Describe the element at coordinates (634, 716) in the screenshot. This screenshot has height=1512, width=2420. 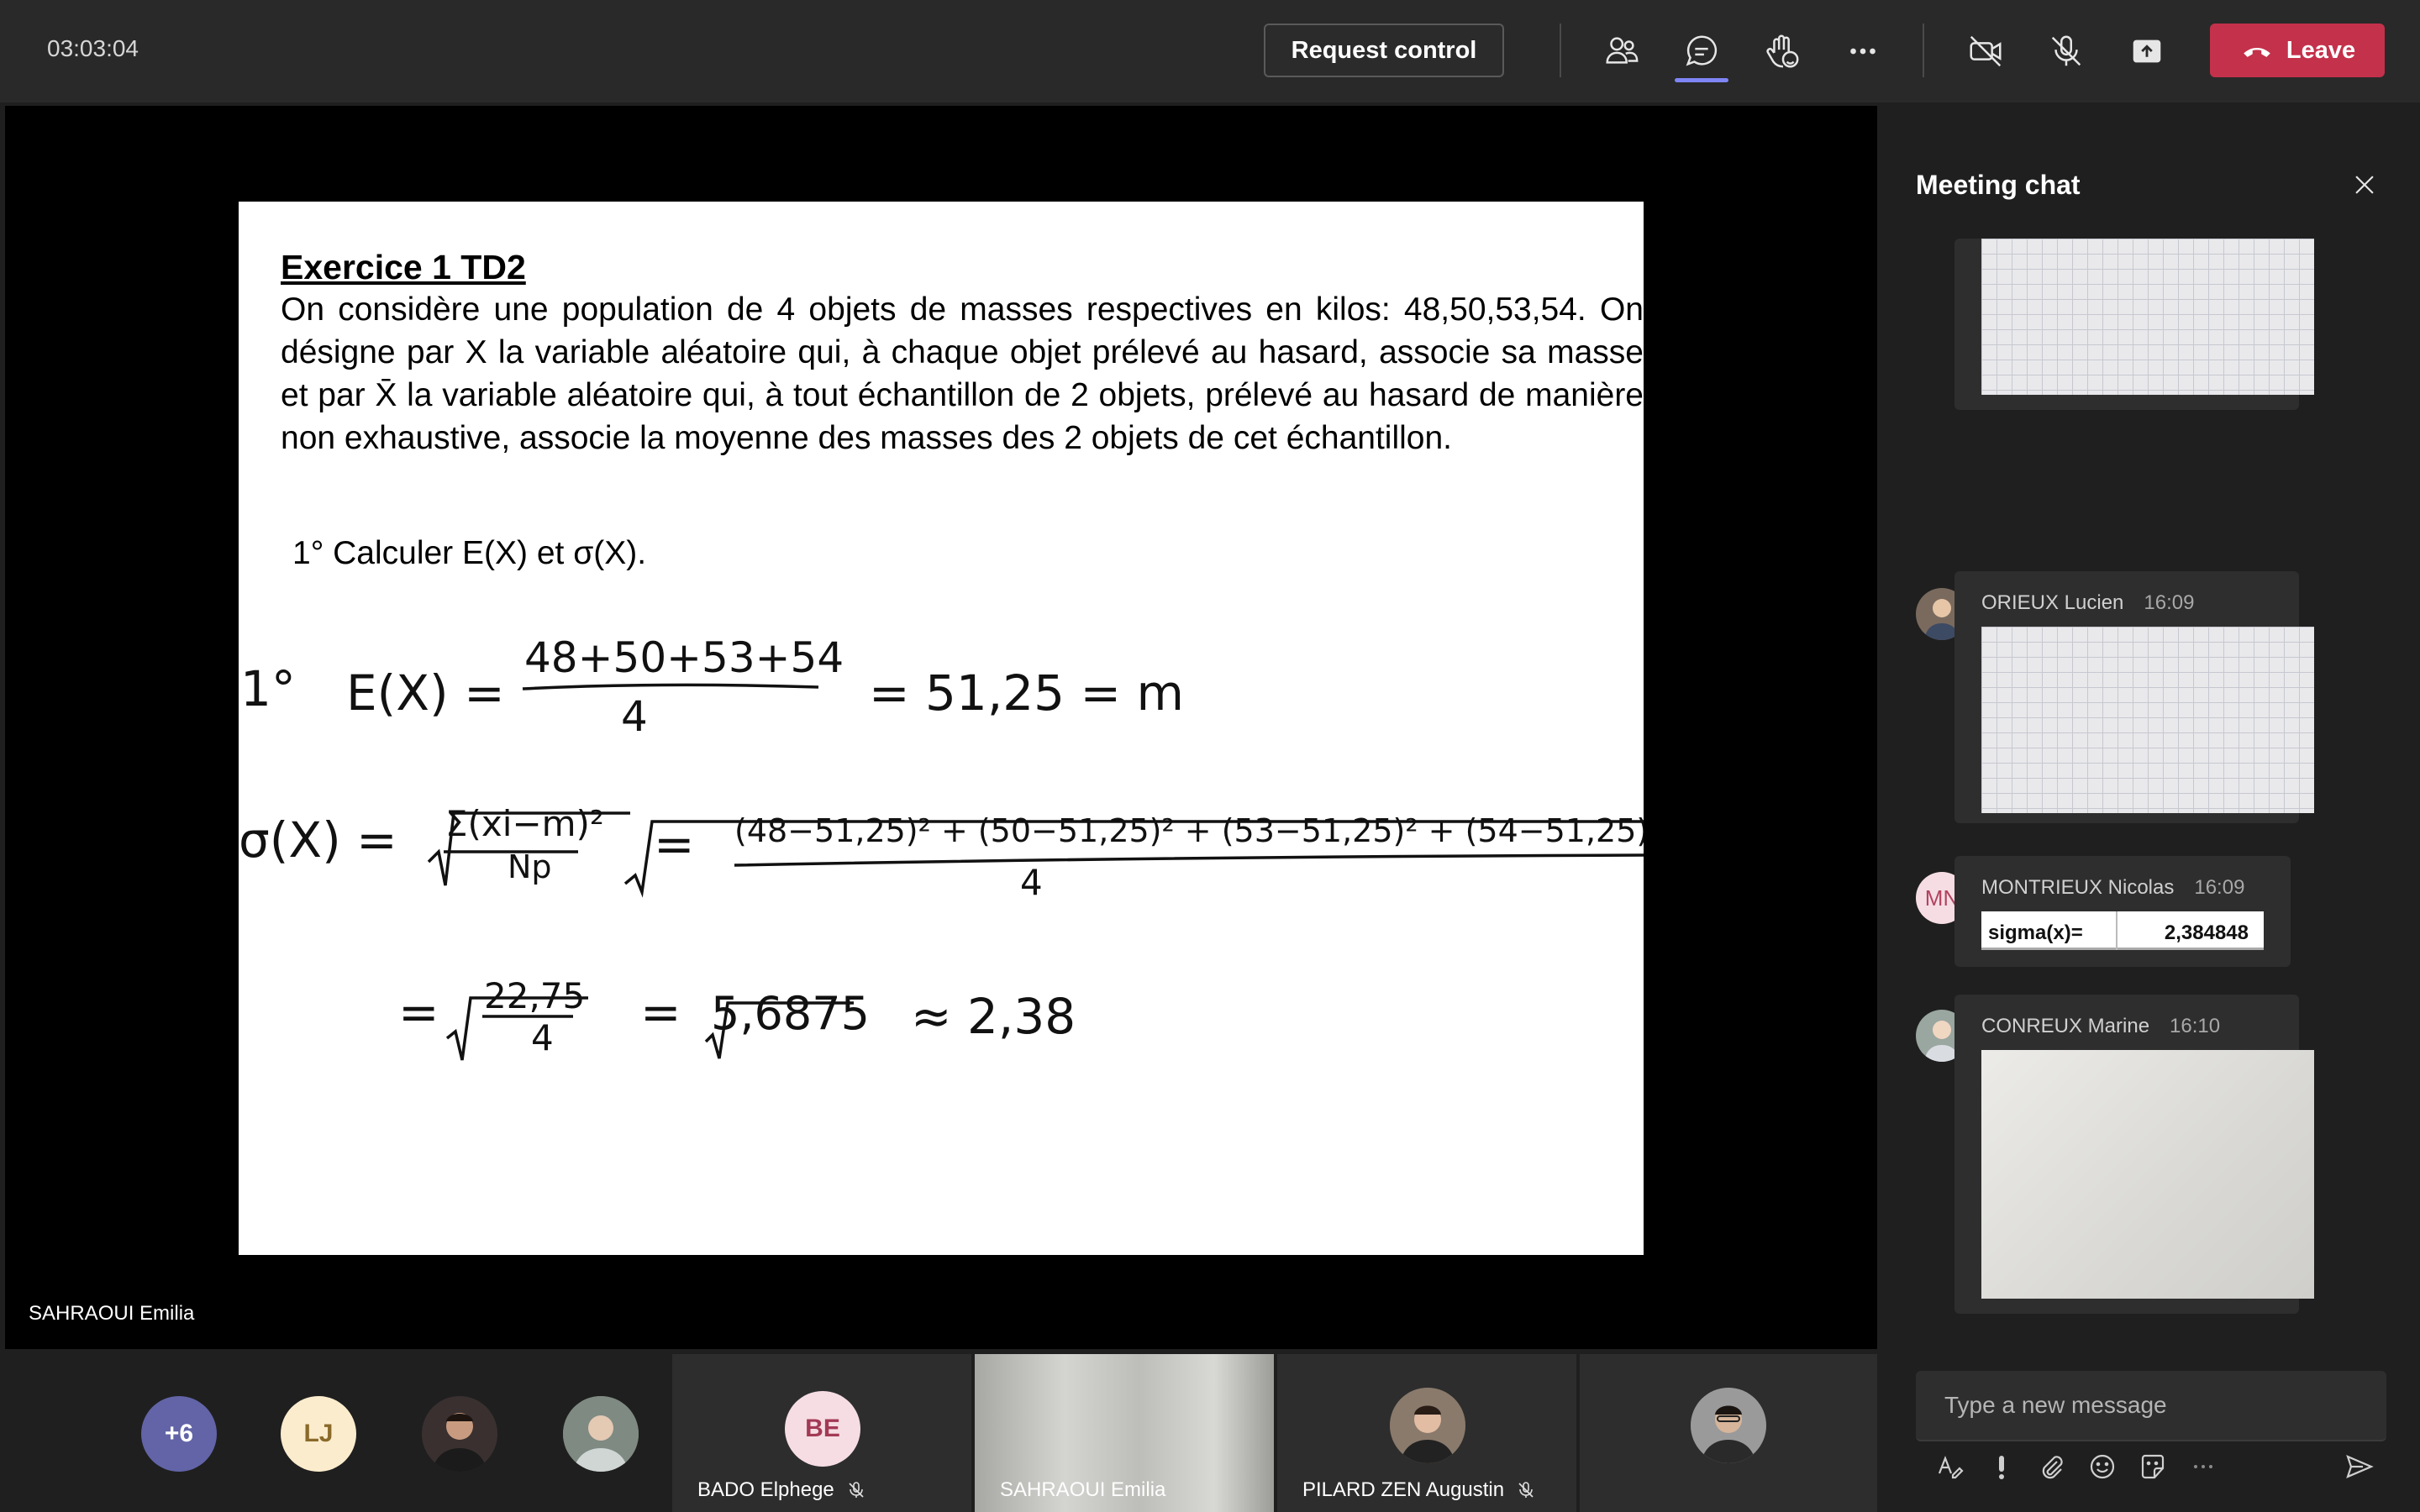
I see `hw-line1-den: 4` at that location.